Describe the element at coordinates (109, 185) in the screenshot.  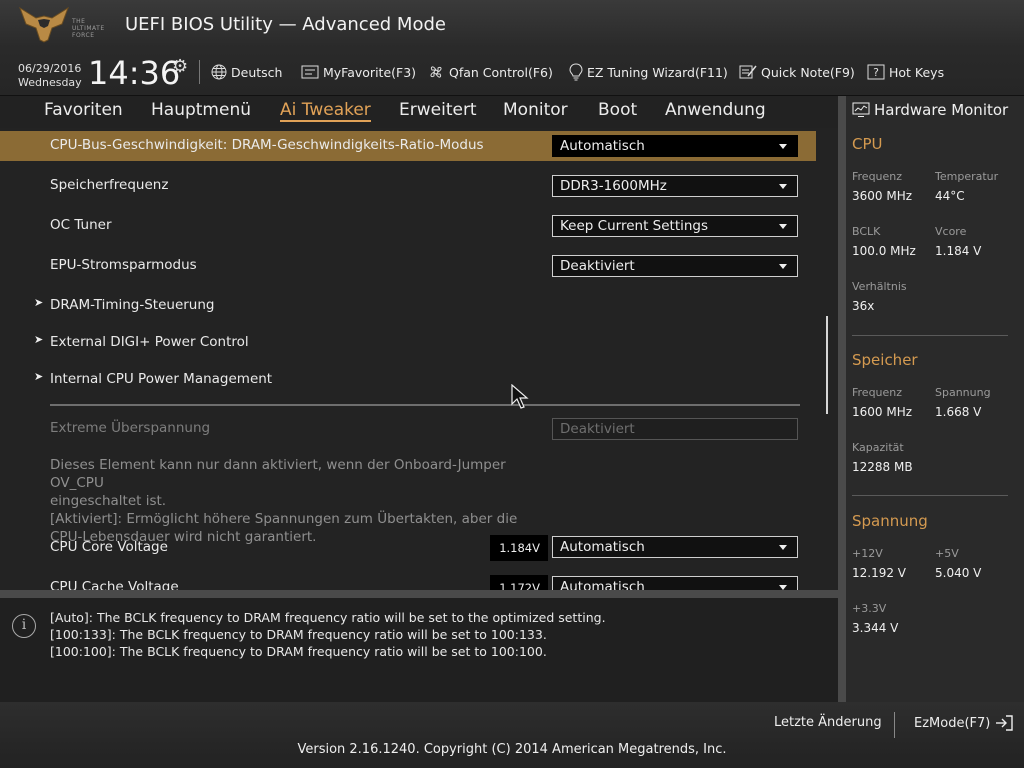
I see `setting-label: Speicherfrequenz` at that location.